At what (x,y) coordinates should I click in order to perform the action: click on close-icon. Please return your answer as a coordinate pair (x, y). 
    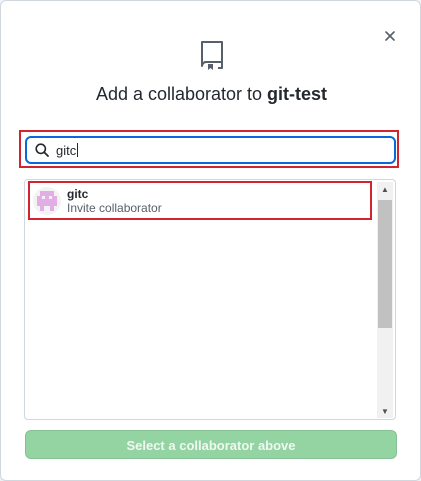
    Looking at the image, I should click on (390, 36).